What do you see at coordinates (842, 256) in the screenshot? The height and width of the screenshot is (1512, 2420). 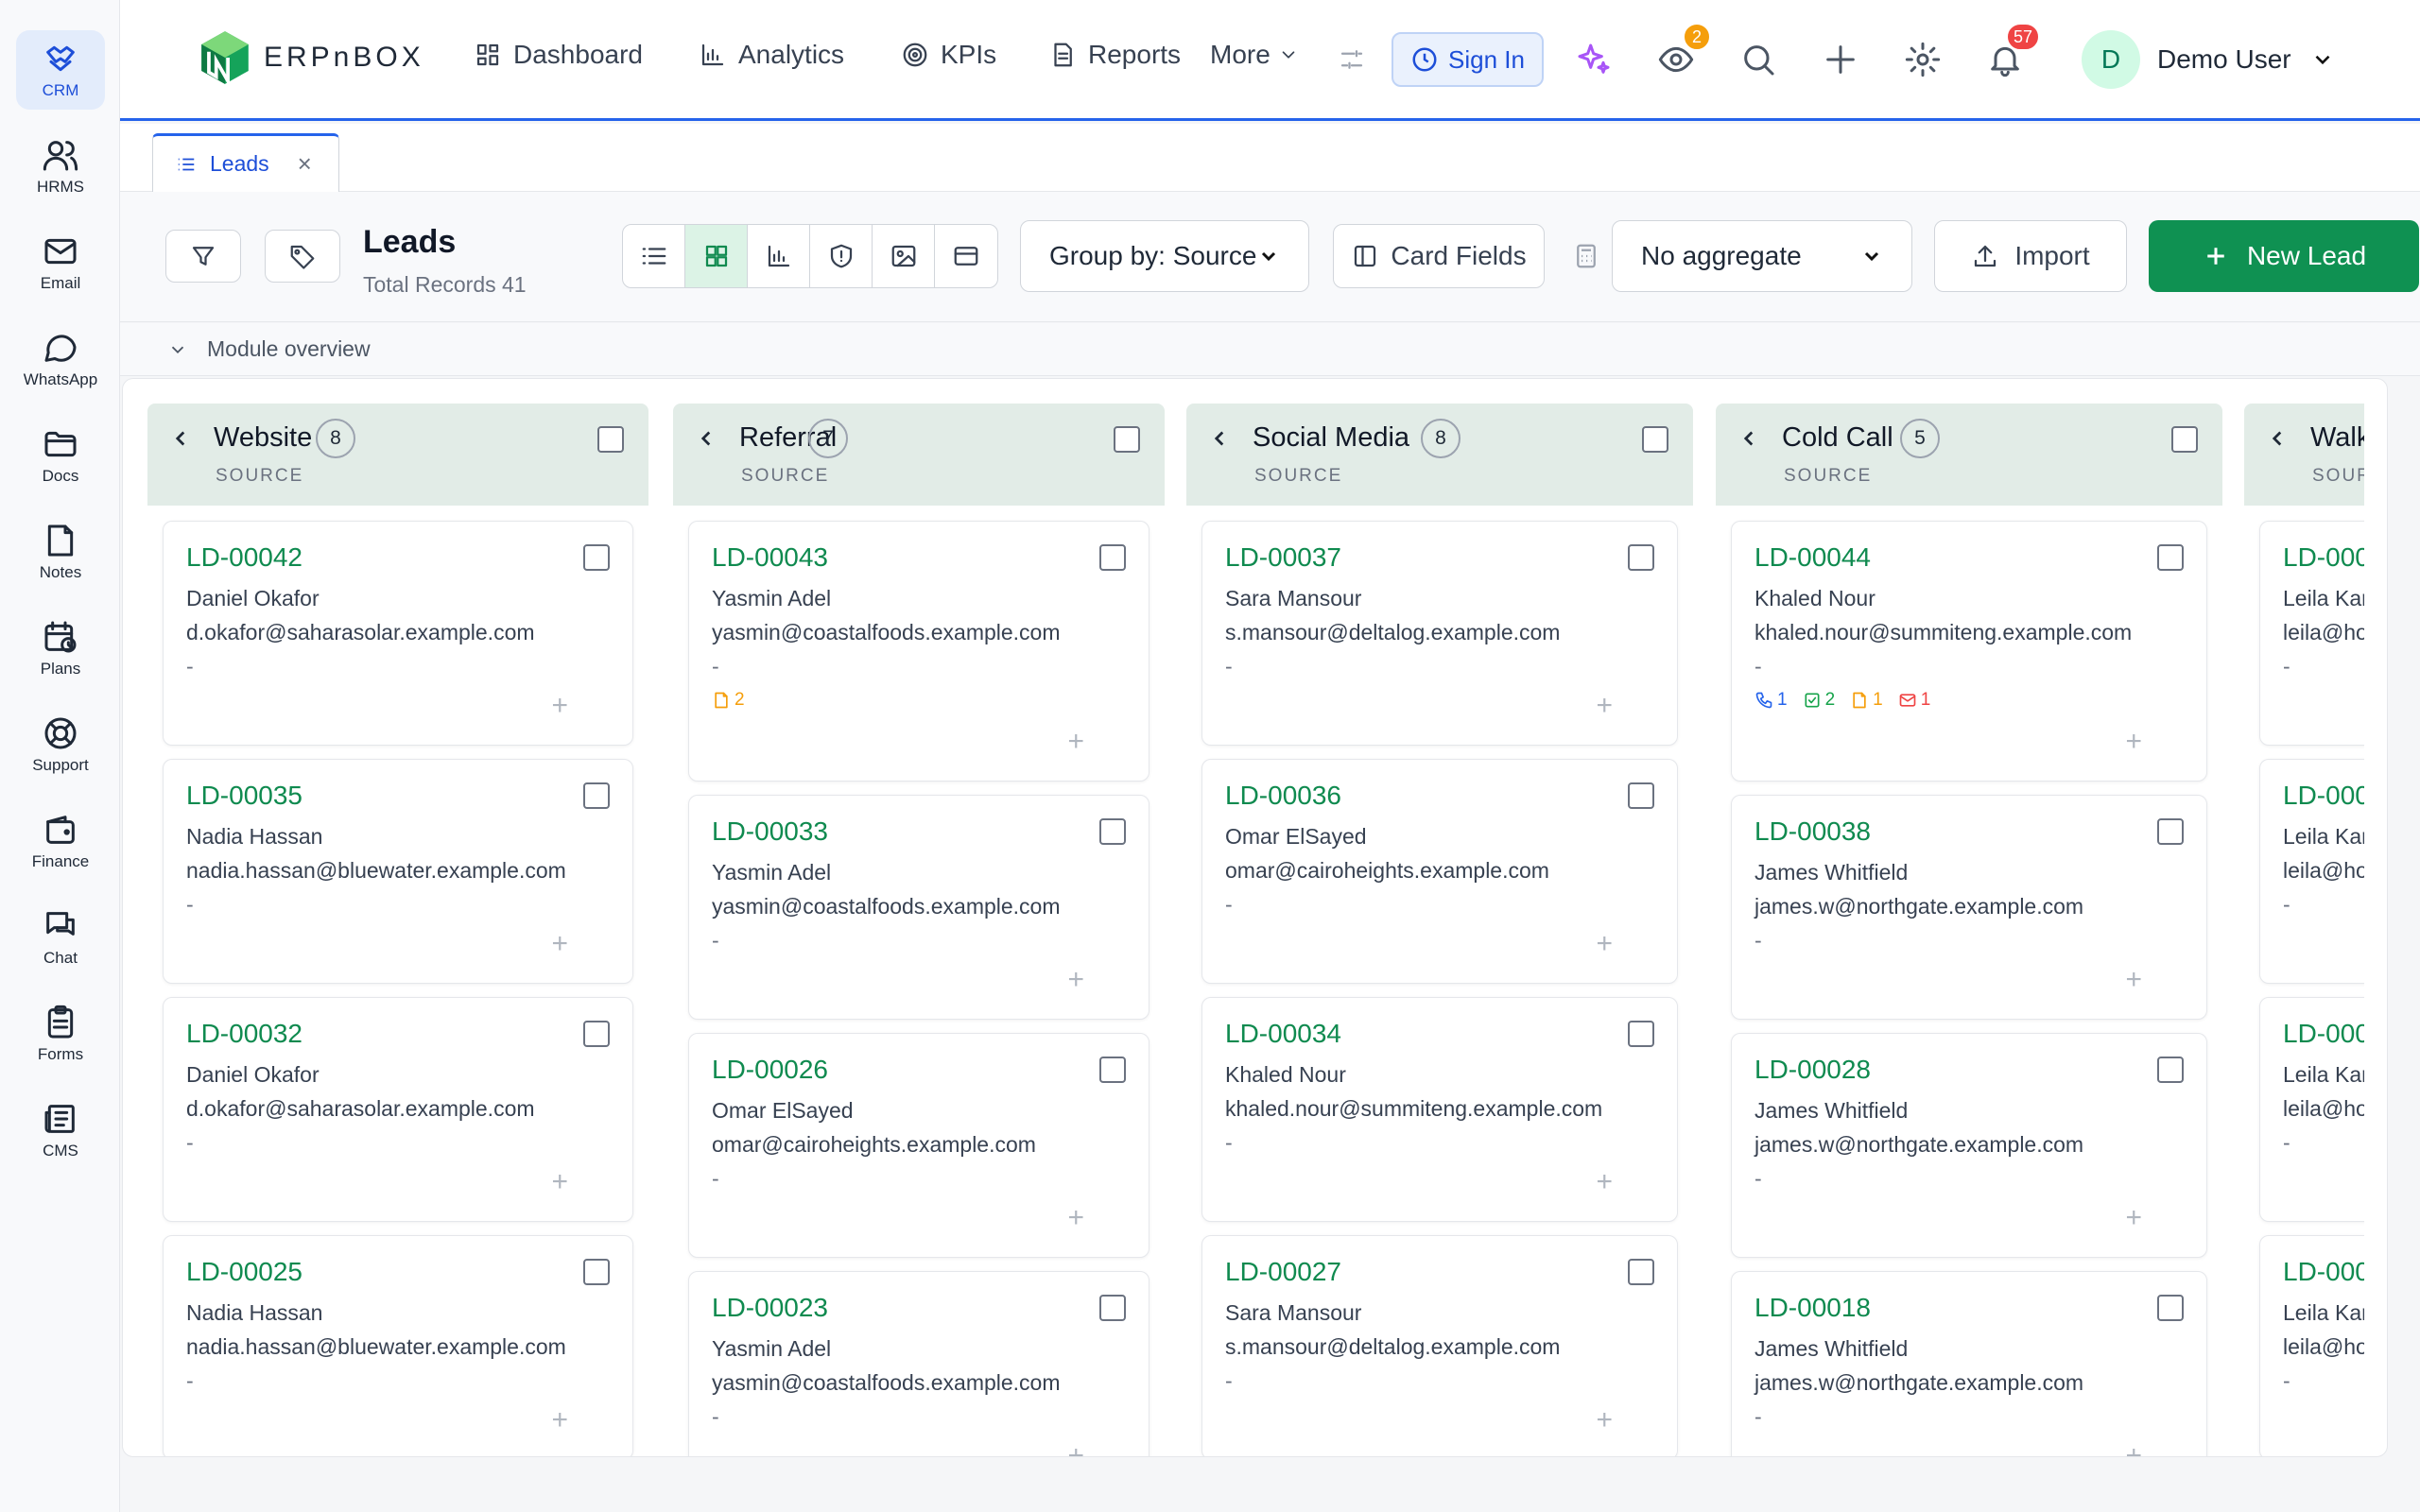 I see `permissions-view-button` at bounding box center [842, 256].